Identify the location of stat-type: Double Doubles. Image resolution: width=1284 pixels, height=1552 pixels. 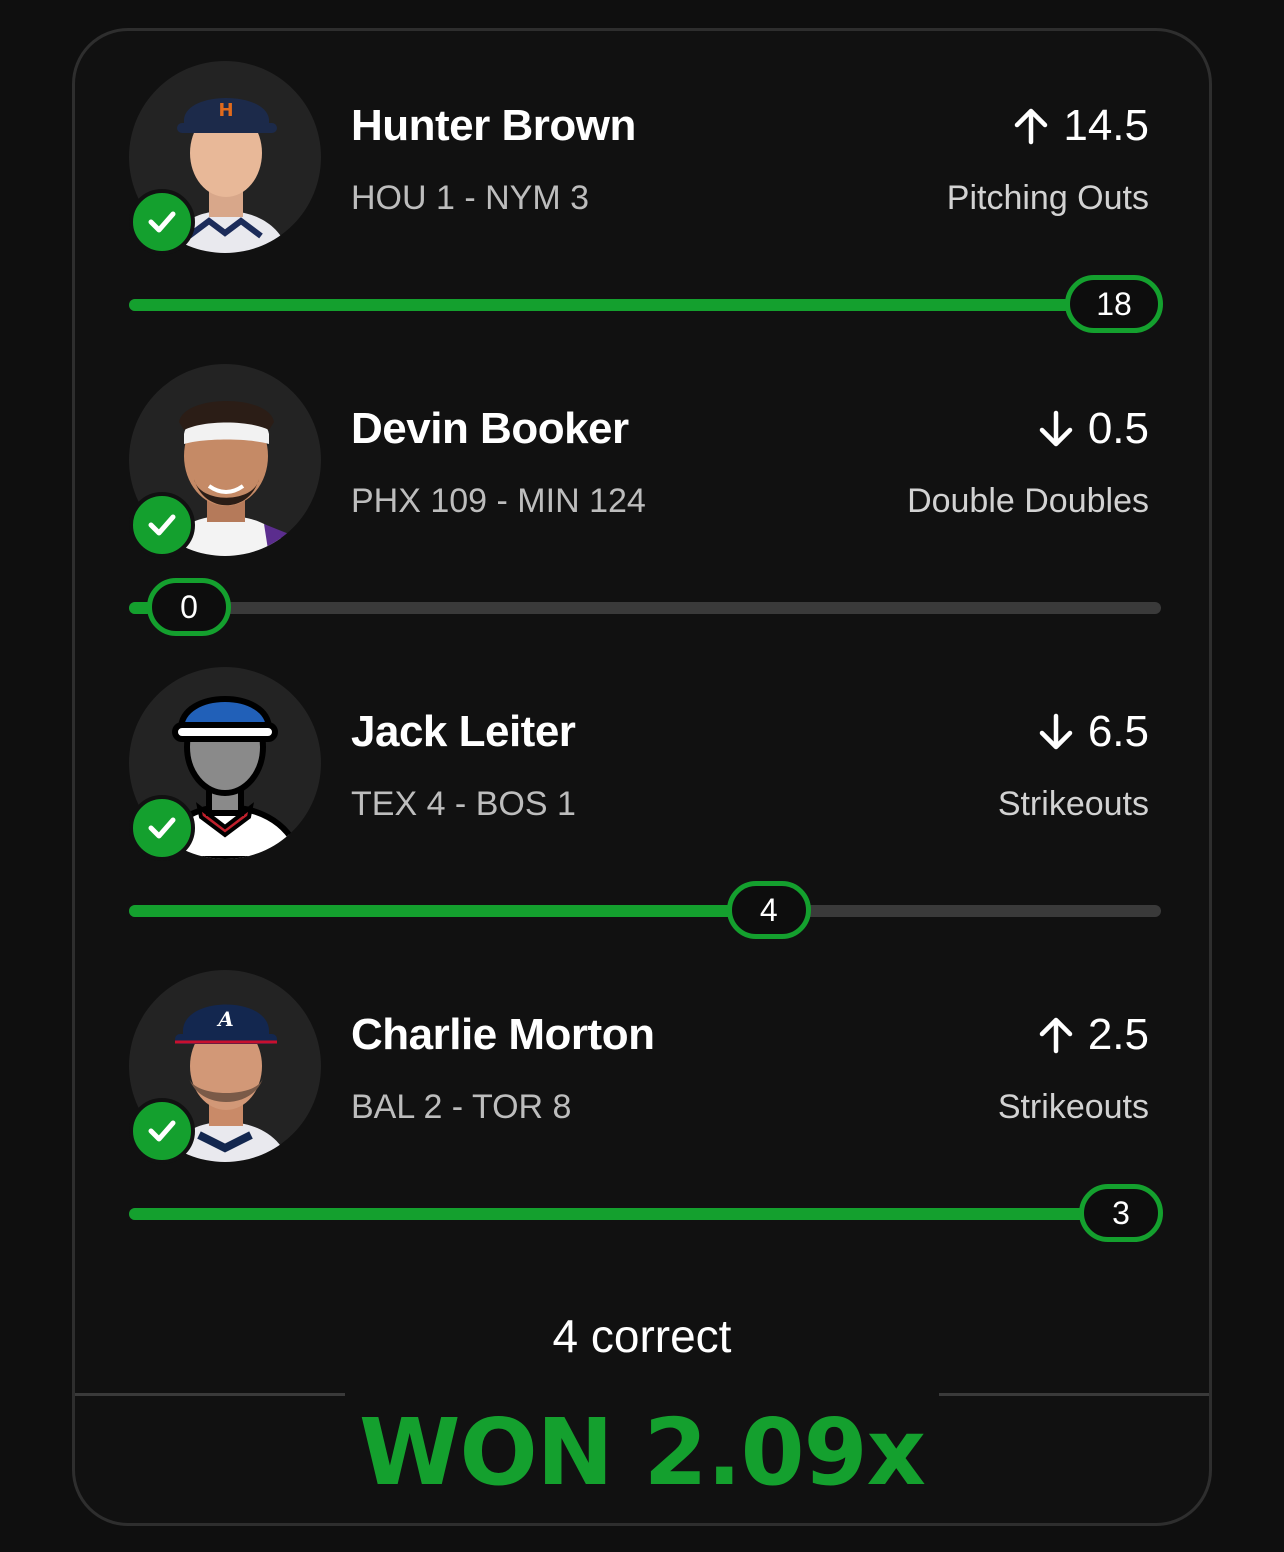
(1028, 501).